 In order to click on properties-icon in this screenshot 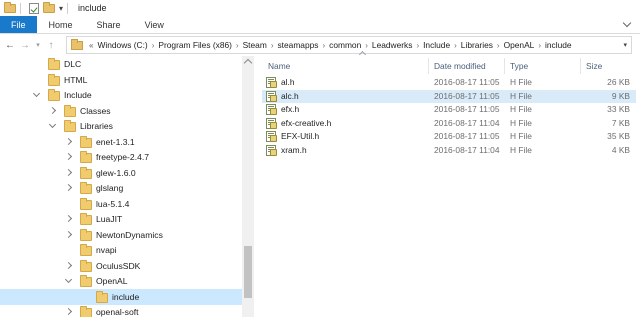, I will do `click(34, 8)`.